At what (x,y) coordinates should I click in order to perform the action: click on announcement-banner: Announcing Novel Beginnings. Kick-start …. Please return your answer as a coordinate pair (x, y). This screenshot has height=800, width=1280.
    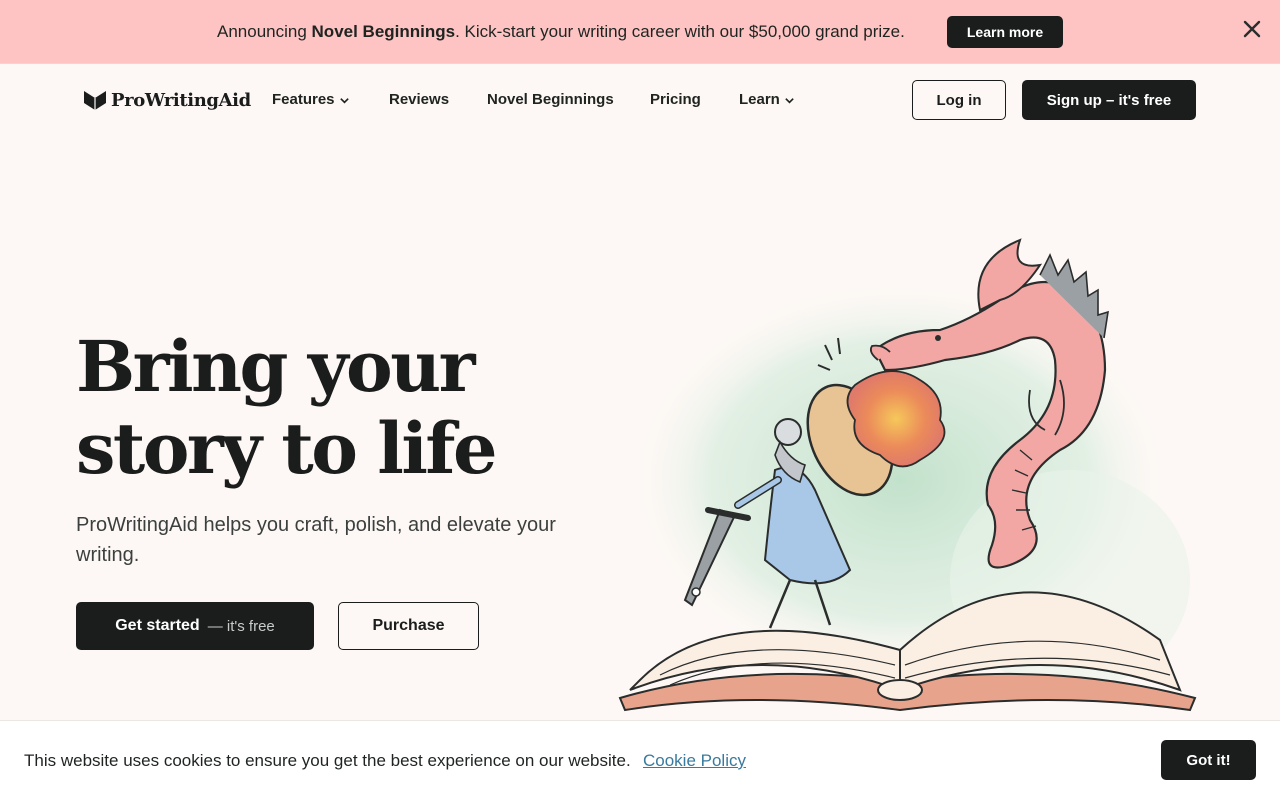
    Looking at the image, I should click on (640, 32).